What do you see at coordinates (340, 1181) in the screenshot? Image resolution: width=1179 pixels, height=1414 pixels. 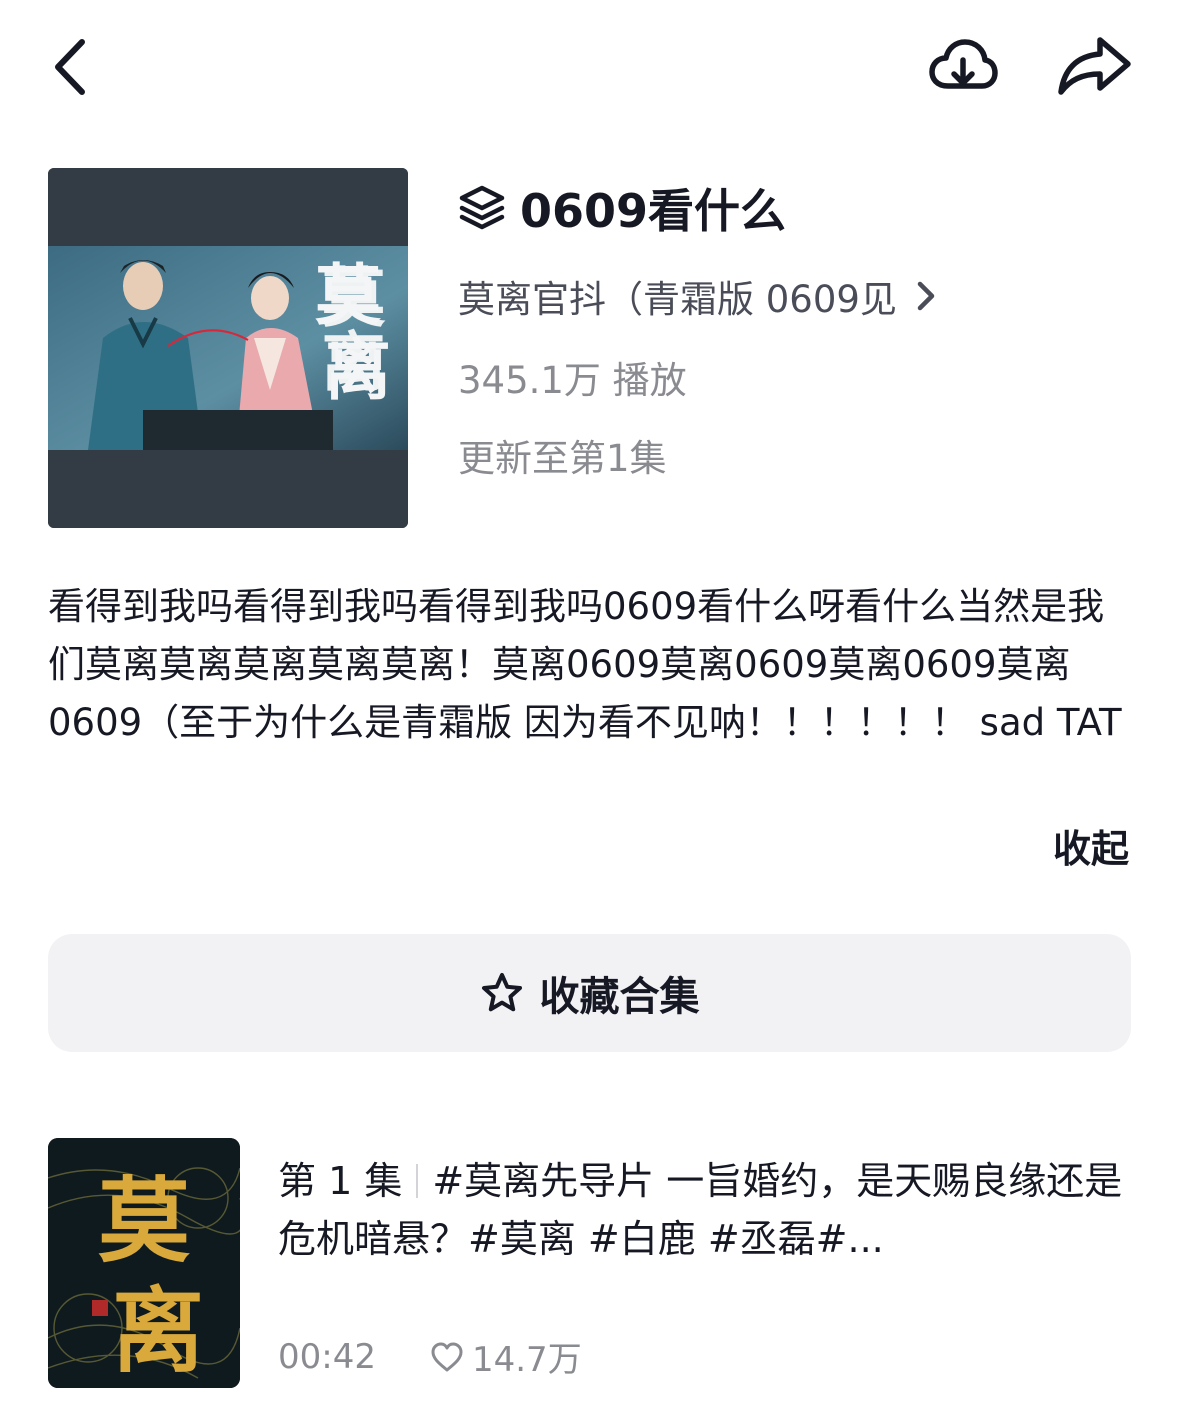 I see `episode-number: 第 1 集` at bounding box center [340, 1181].